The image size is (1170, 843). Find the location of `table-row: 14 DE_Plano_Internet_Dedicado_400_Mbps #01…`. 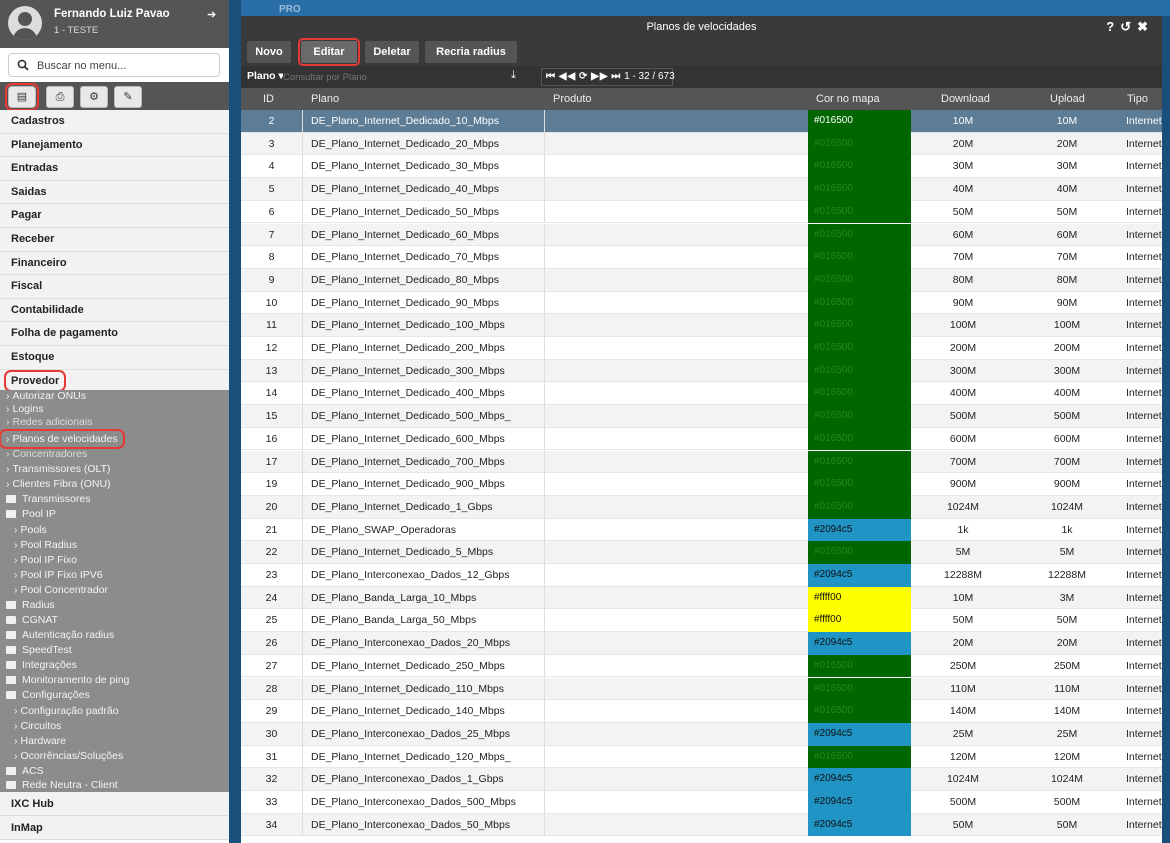

table-row: 14 DE_Plano_Internet_Dedicado_400_Mbps #01… is located at coordinates (701, 394).